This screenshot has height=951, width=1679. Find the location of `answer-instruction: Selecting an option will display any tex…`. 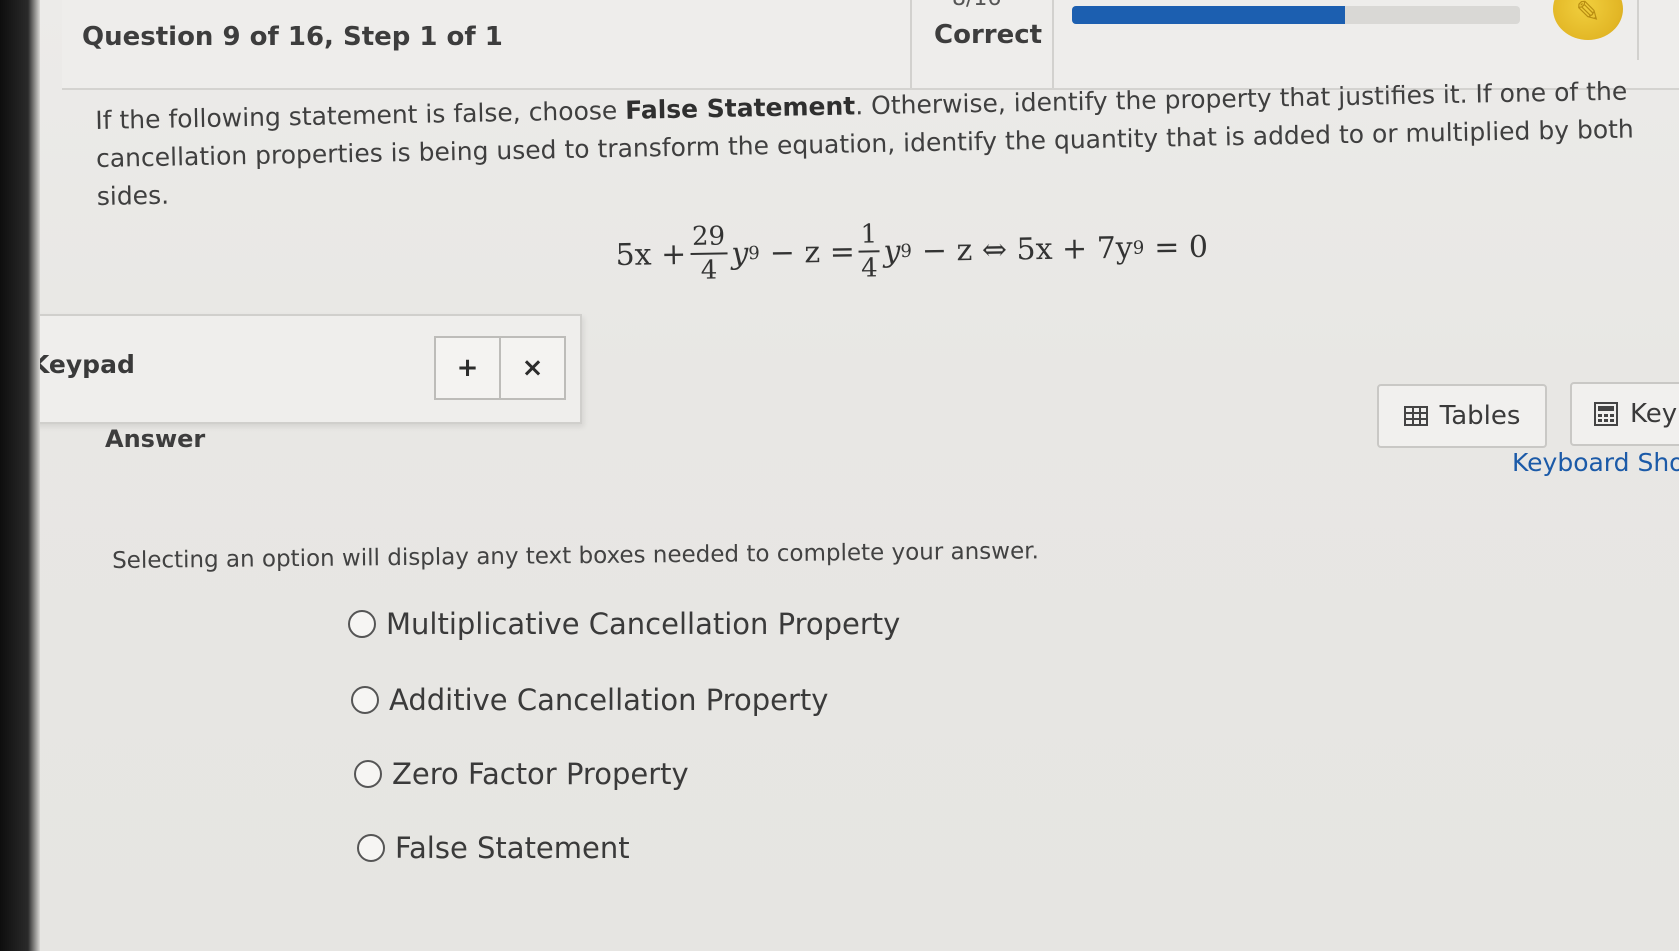

answer-instruction: Selecting an option will display any tex… is located at coordinates (575, 556).